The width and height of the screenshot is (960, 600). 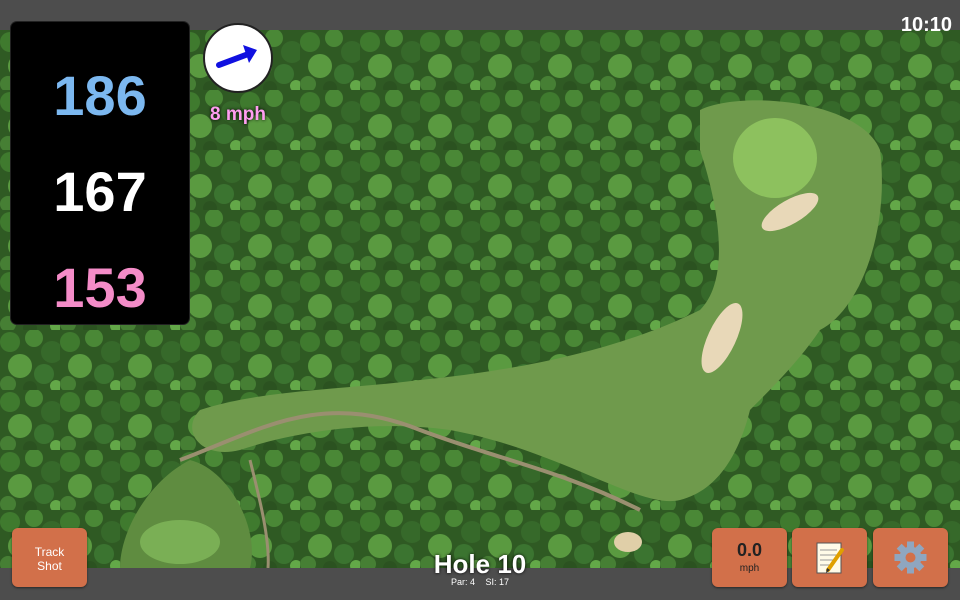 I want to click on notes-button, so click(x=829, y=557).